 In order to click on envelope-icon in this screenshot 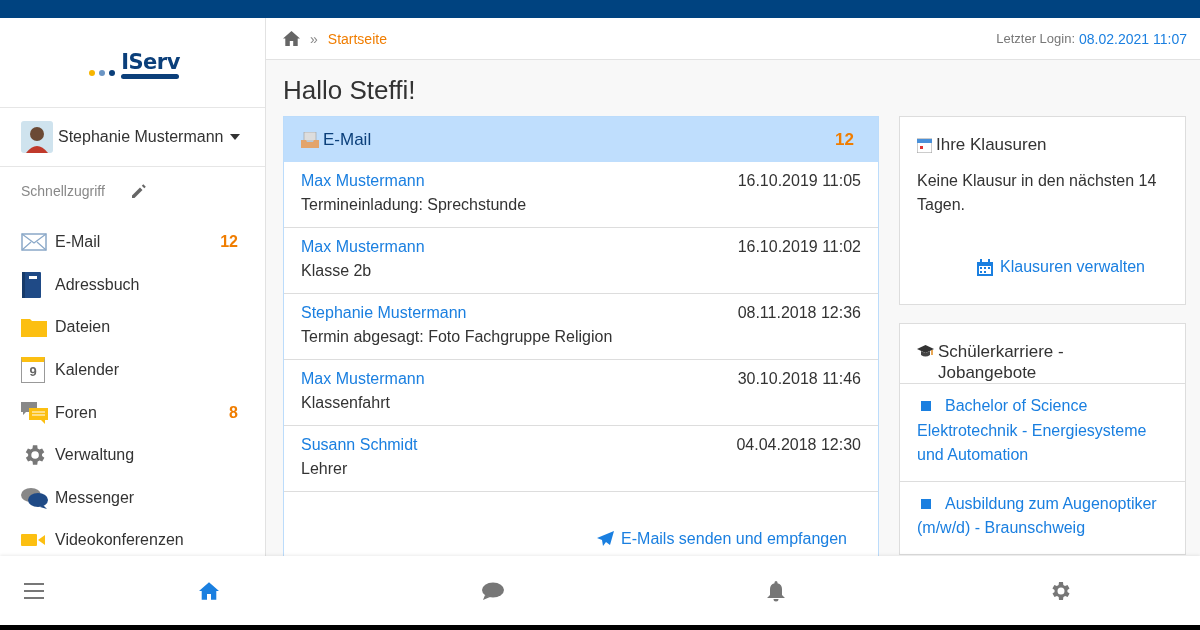, I will do `click(34, 242)`.